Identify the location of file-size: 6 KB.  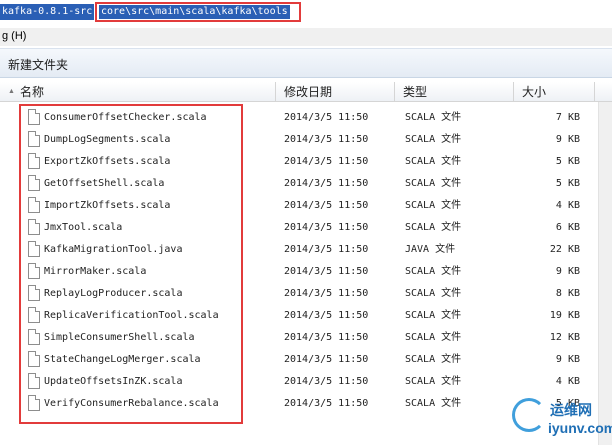
(567, 227).